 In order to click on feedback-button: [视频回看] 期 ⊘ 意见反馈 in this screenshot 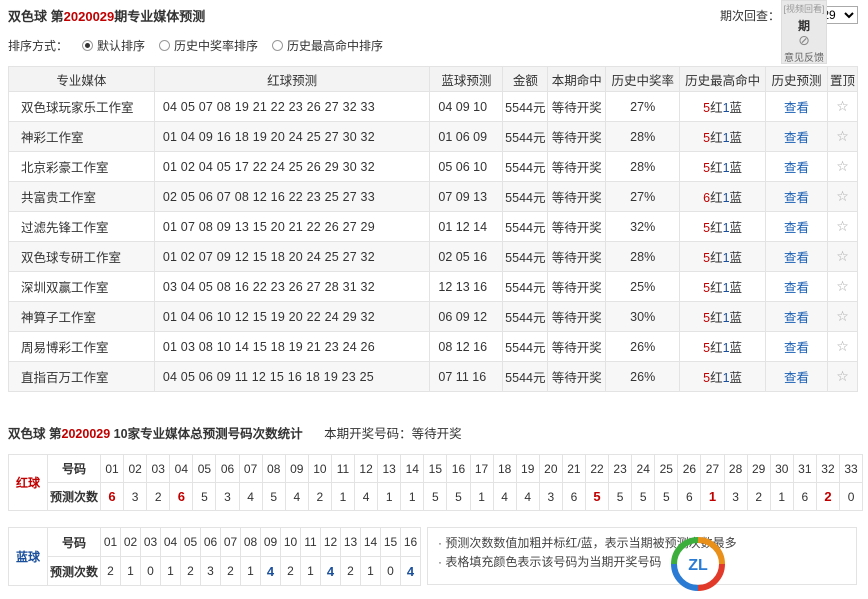, I will do `click(804, 32)`.